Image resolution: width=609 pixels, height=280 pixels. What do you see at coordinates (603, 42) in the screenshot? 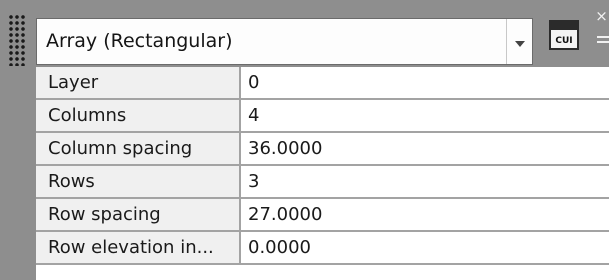
I see `menu-icon` at bounding box center [603, 42].